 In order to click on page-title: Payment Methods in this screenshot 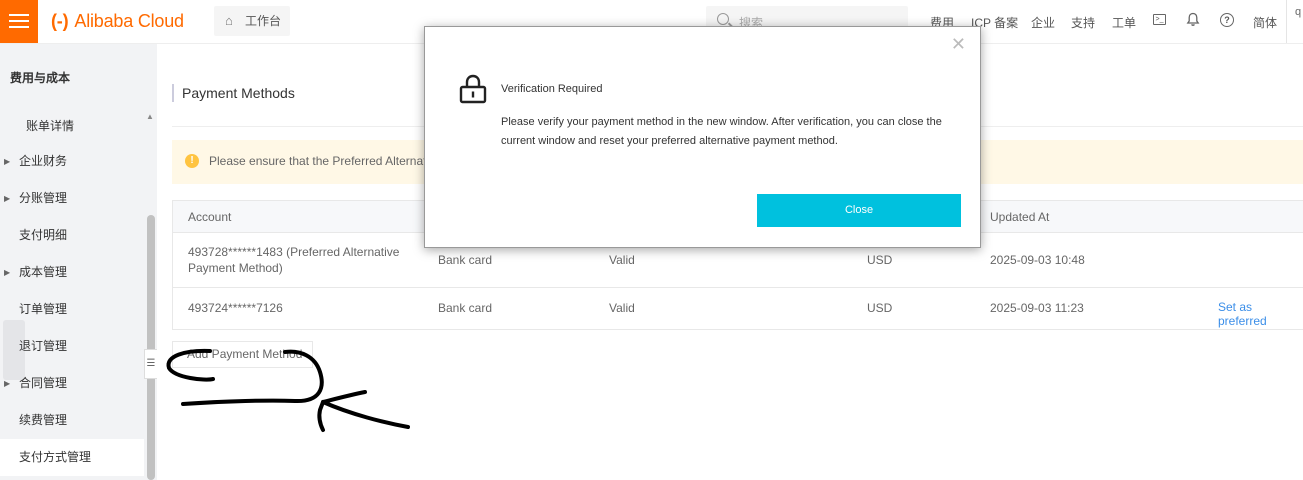, I will do `click(233, 93)`.